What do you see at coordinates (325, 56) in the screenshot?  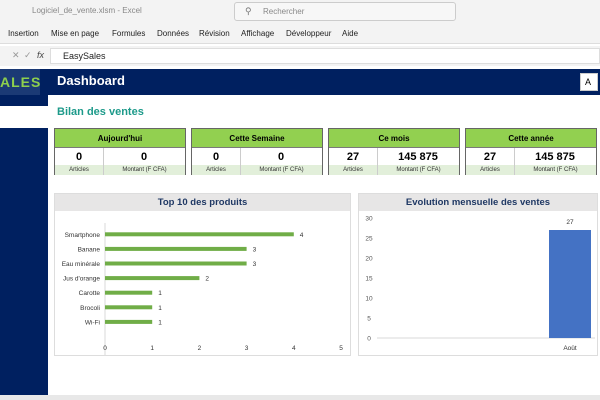 I see `formula-input: EasySales` at bounding box center [325, 56].